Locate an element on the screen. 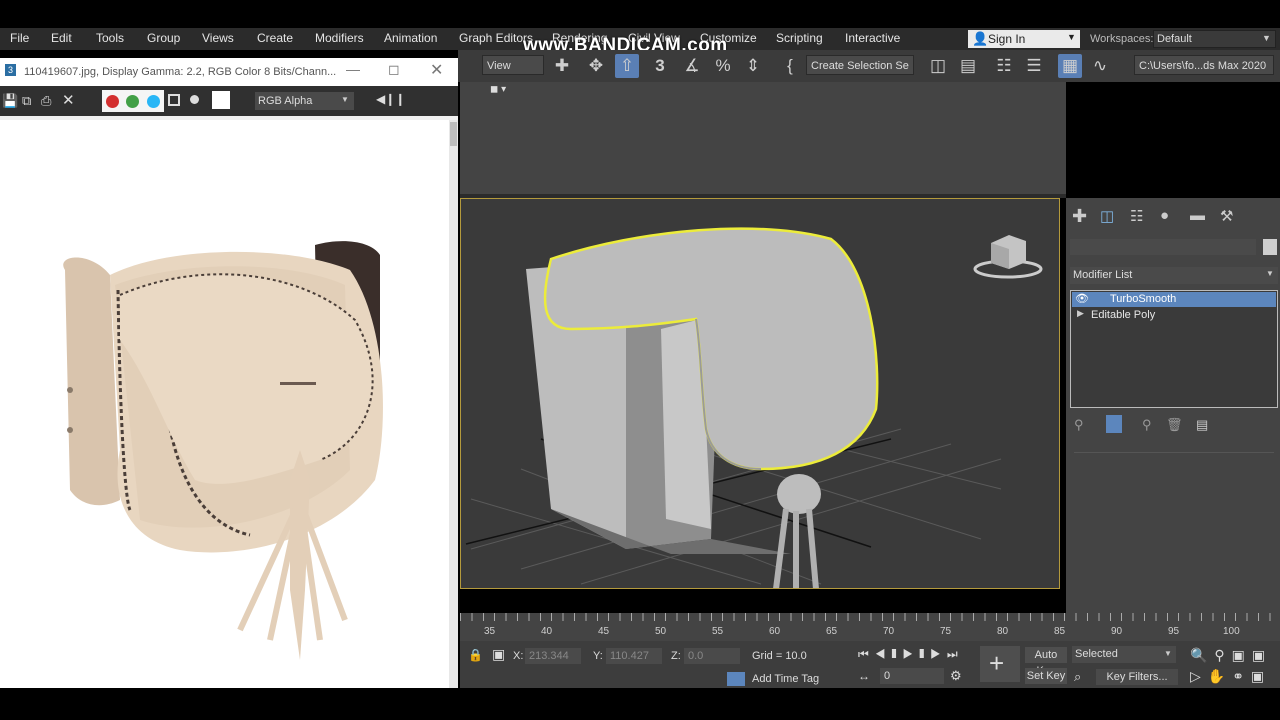  project-path-dropdown: C:\Users\fo...ds Max 2020 is located at coordinates (1204, 65).